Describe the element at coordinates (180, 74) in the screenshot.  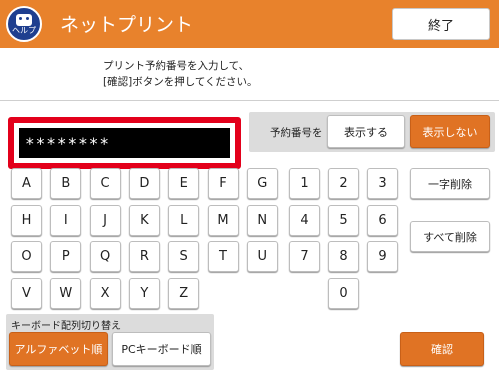
I see `instructions: プリント予約番号を入力して、 [確認]ボタンを押してください。` at that location.